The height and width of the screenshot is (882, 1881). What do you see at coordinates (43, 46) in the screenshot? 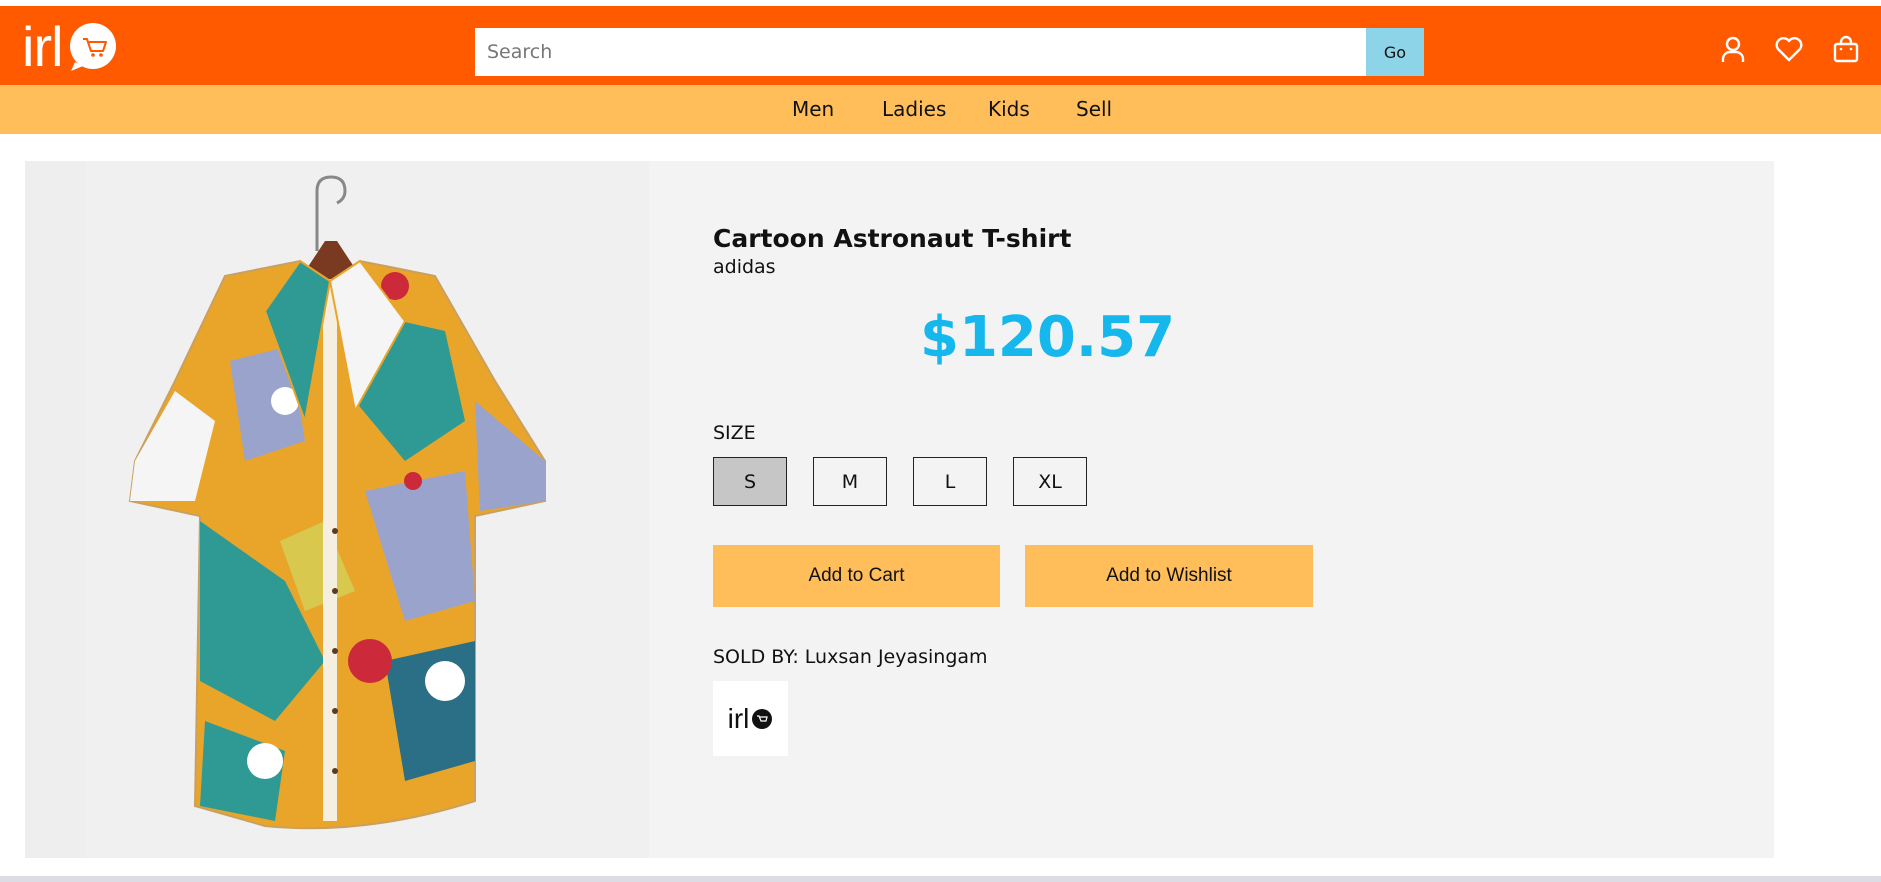
I see `logo-text: irl` at bounding box center [43, 46].